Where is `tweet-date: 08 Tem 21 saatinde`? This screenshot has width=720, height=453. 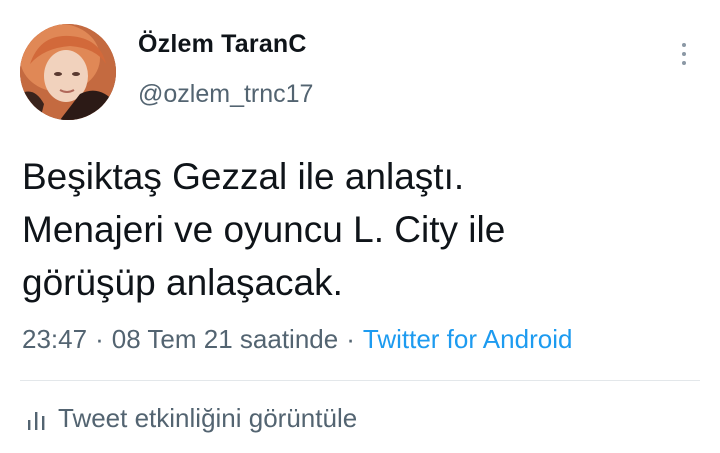 tweet-date: 08 Tem 21 saatinde is located at coordinates (225, 339).